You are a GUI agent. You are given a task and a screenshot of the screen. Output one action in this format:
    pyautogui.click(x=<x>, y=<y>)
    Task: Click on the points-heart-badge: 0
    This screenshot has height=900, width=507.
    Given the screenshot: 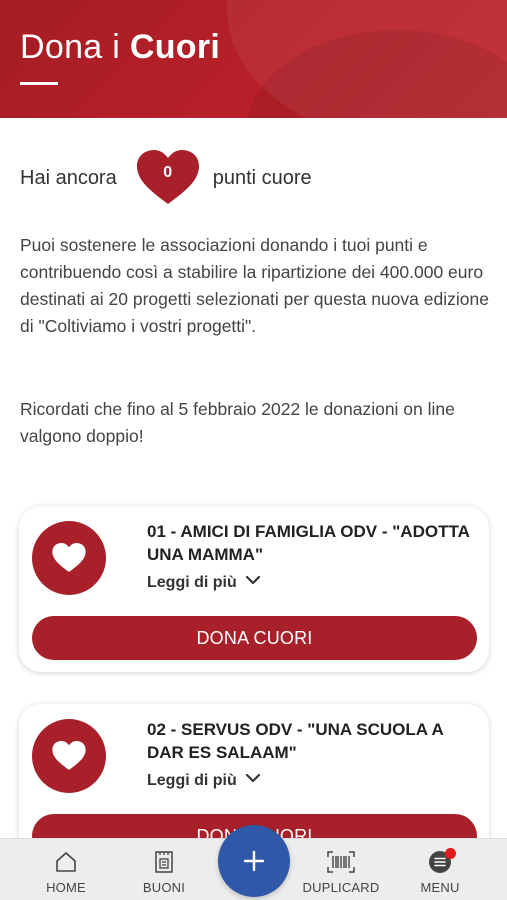 What is the action you would take?
    pyautogui.click(x=167, y=178)
    